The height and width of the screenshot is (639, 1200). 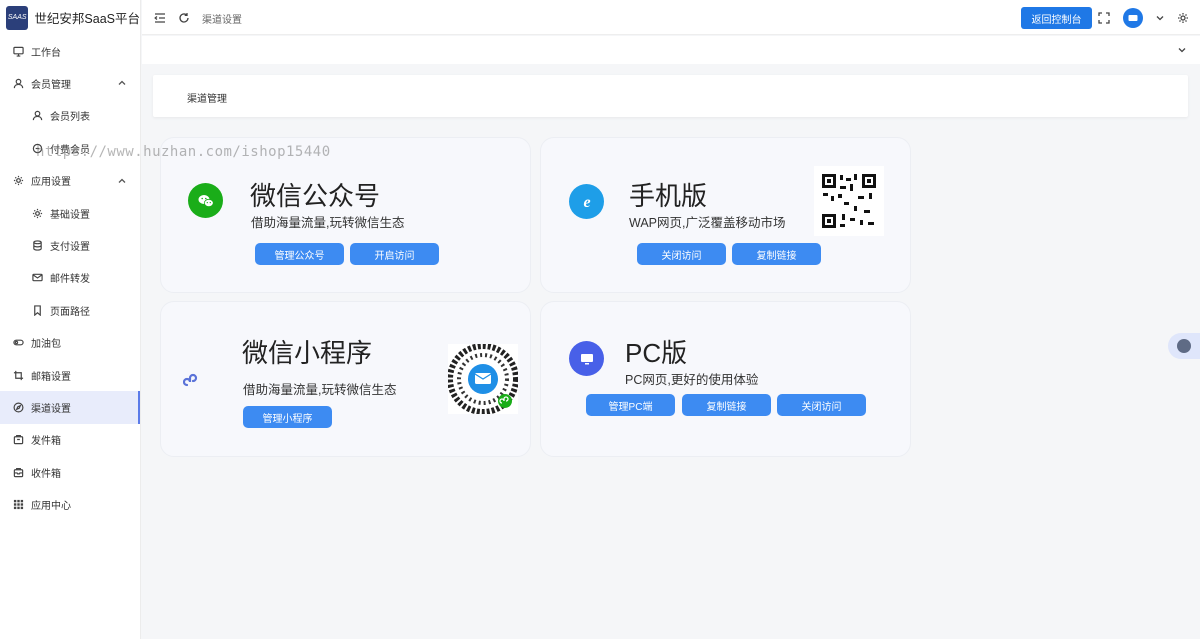 I want to click on sidebar-item-mail-forward: 邮件转发, so click(x=70, y=278).